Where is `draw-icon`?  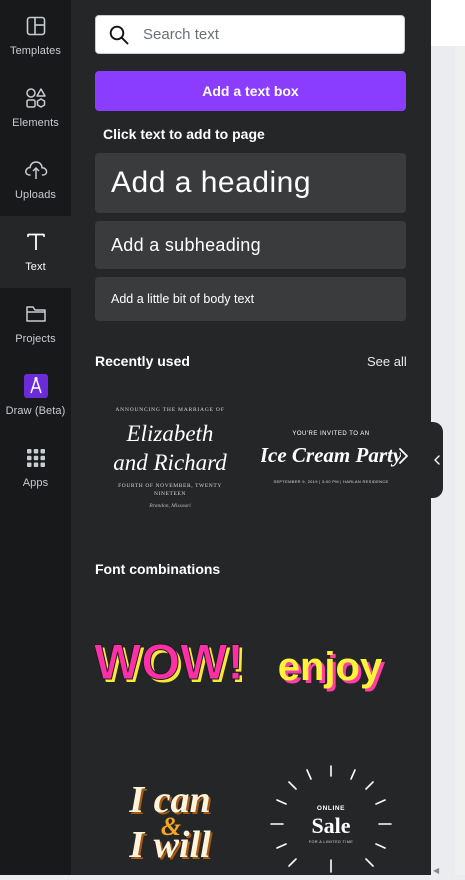 draw-icon is located at coordinates (35, 386).